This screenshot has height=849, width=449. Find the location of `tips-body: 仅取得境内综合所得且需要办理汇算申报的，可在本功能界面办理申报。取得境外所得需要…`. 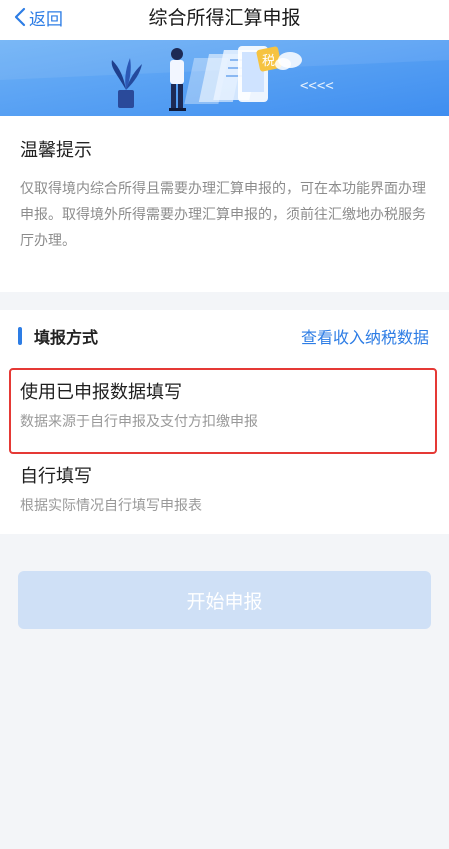

tips-body: 仅取得境内综合所得且需要办理汇算申报的，可在本功能界面办理申报。取得境外所得需要… is located at coordinates (223, 215).